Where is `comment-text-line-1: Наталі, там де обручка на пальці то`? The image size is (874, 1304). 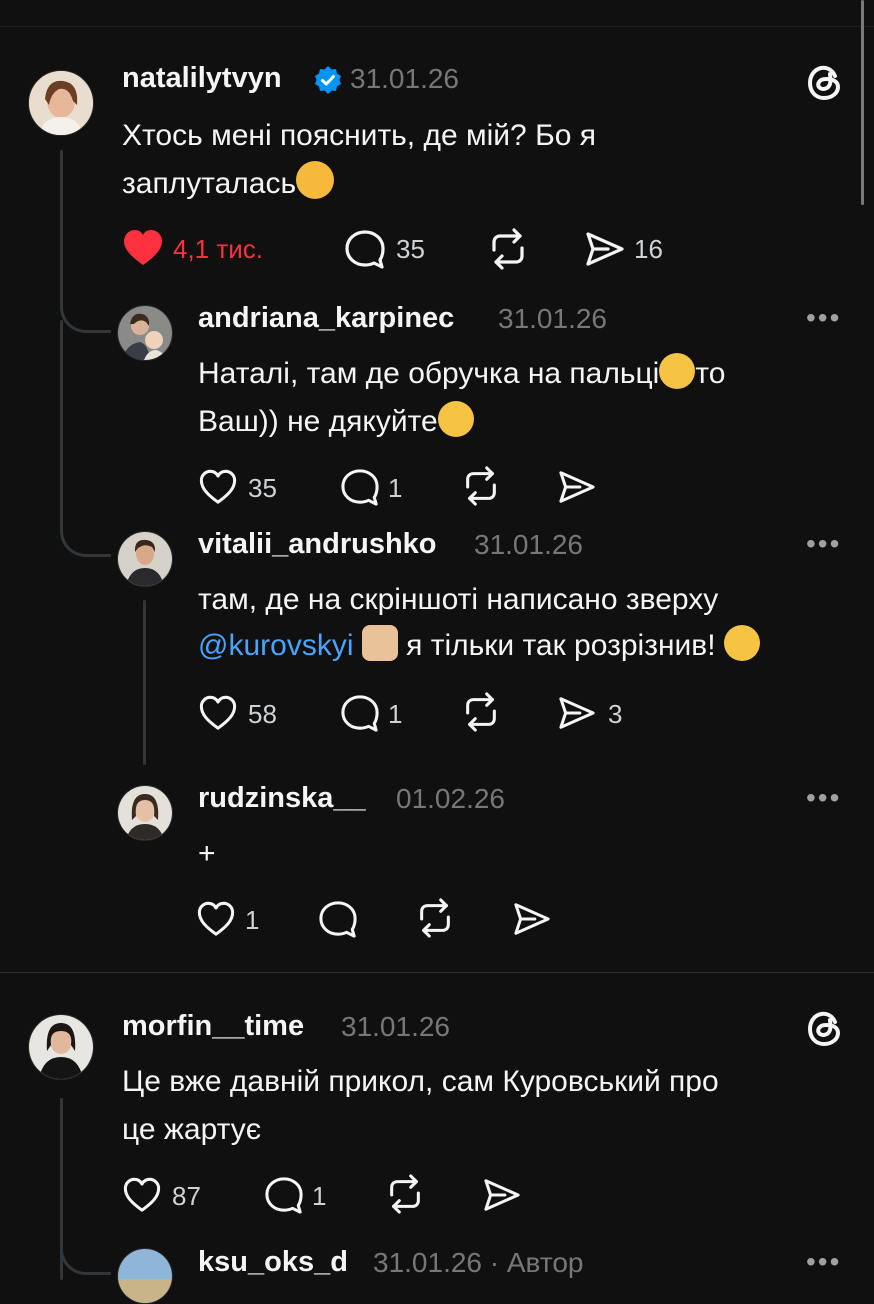
comment-text-line-1: Наталі, там де обручка на пальці то is located at coordinates (461, 374).